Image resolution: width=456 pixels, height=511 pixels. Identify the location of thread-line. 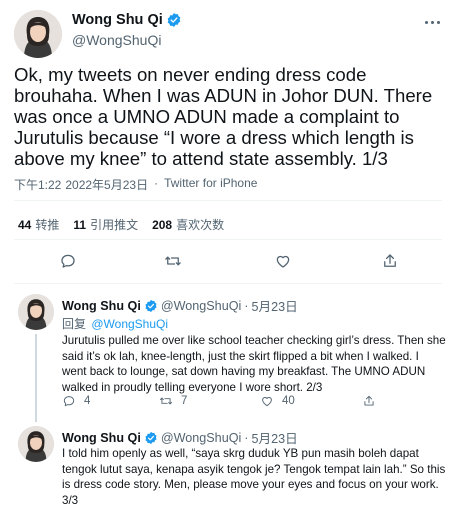
(36, 378).